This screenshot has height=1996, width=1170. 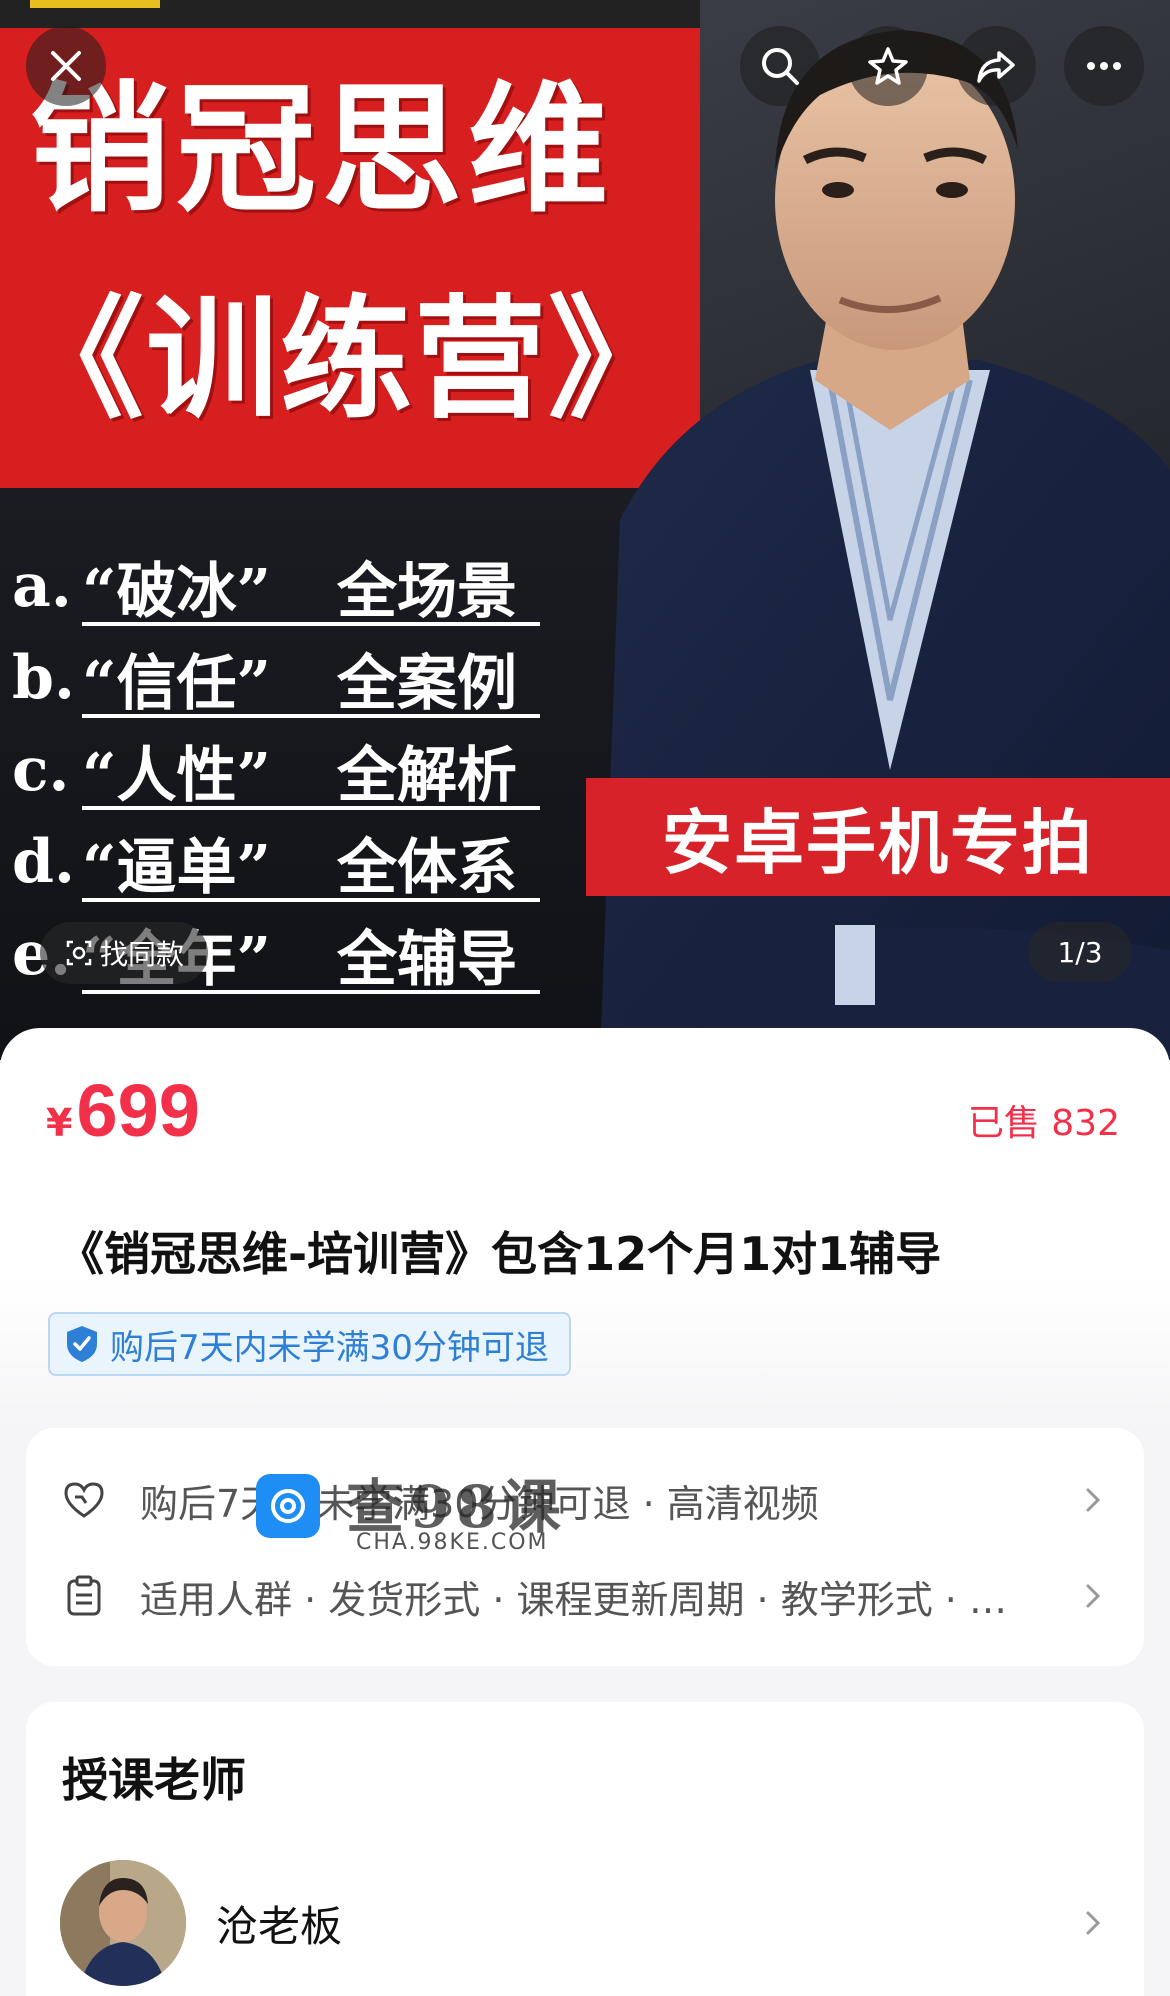 I want to click on bullet-desc: 全体系, so click(x=427, y=867).